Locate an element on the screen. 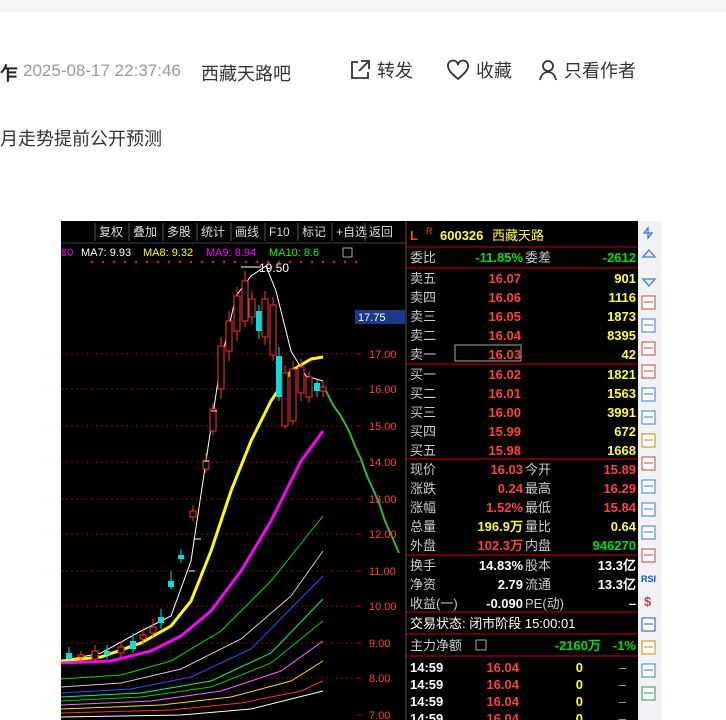  post-header: 乍 2025-08-17 22:37:46 西藏天路吧 转发 收藏 只看作者 is located at coordinates (363, 60).